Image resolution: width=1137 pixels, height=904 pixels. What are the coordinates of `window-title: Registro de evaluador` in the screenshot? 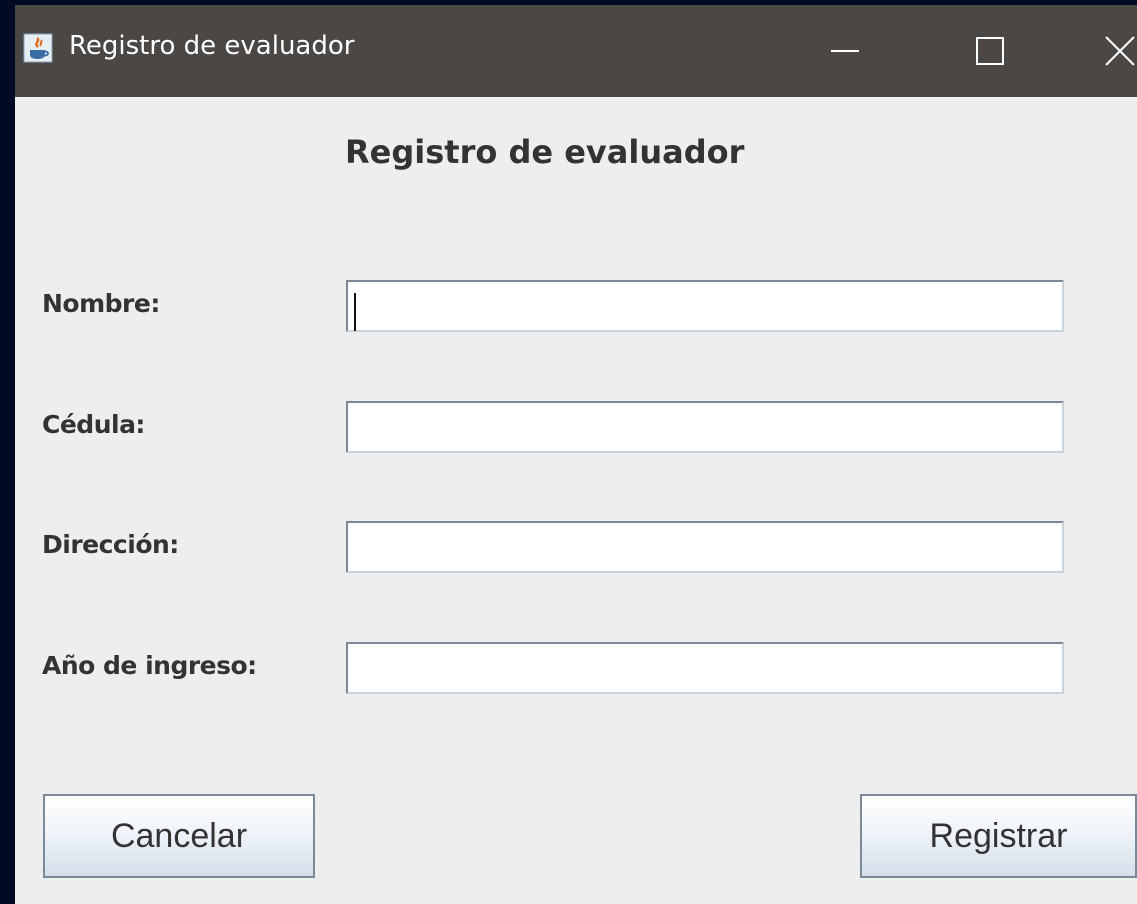 It's located at (212, 46).